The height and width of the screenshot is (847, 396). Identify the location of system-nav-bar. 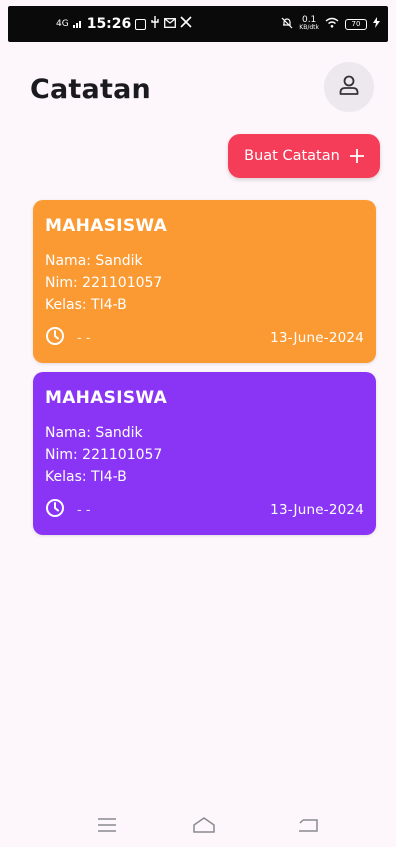
(198, 827).